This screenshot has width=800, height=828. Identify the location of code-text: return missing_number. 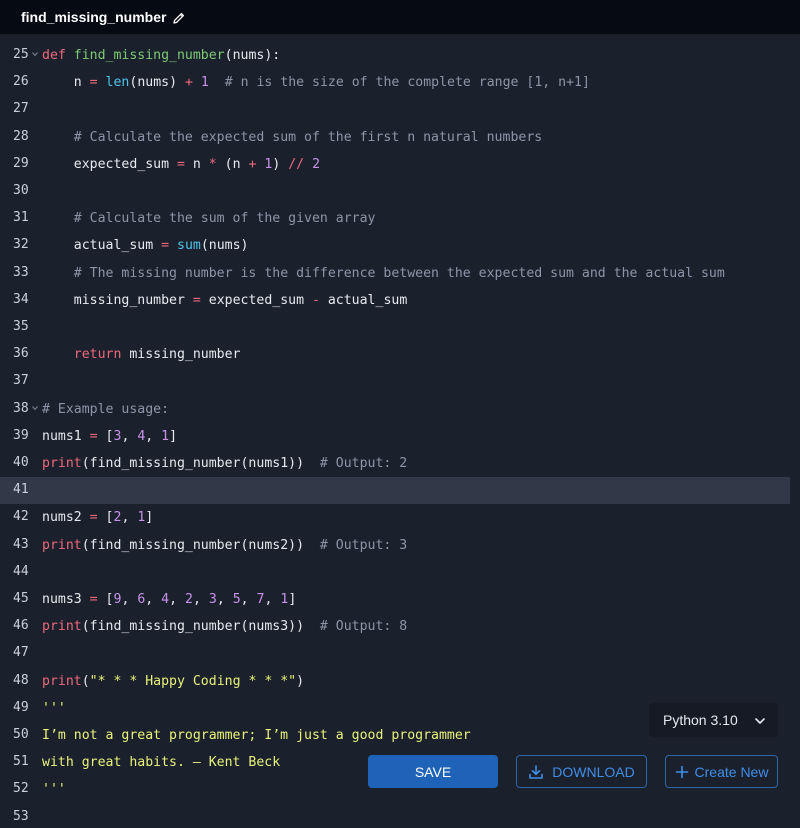
(141, 354).